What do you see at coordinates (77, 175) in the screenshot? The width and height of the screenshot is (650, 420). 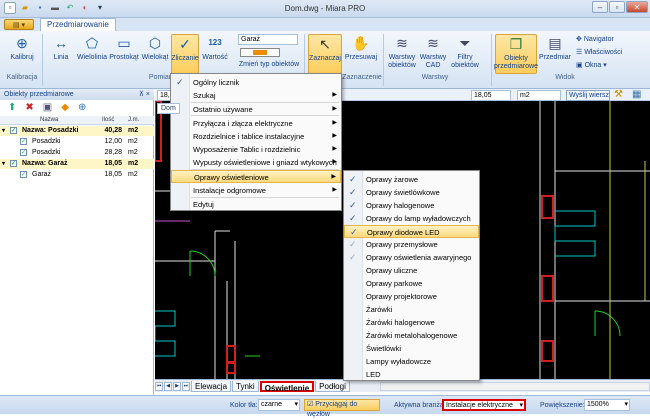 I see `table-row: ✓ Garaż 18,05 m2` at bounding box center [77, 175].